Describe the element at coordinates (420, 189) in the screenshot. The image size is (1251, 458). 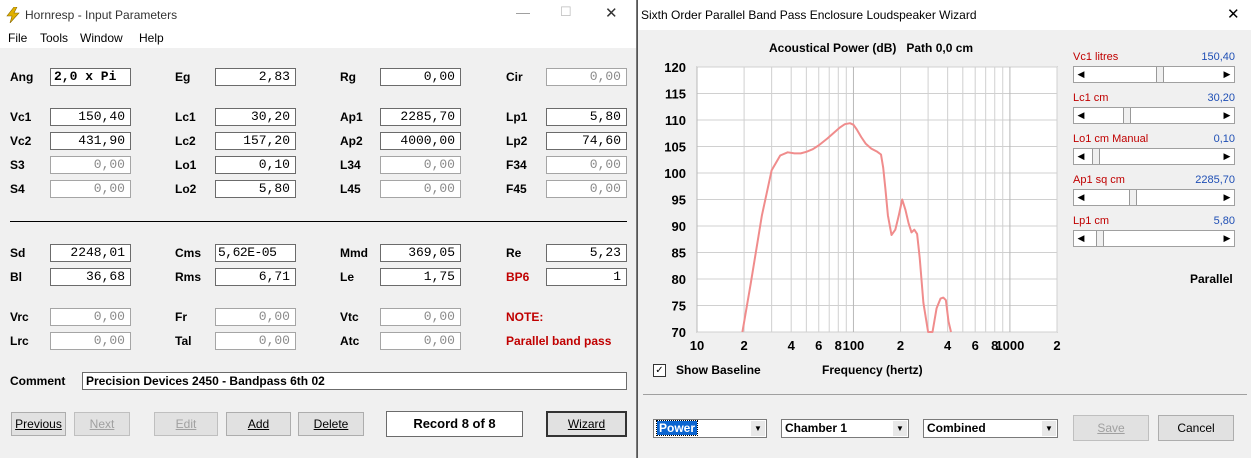
I see `field-l45: 0,00` at that location.